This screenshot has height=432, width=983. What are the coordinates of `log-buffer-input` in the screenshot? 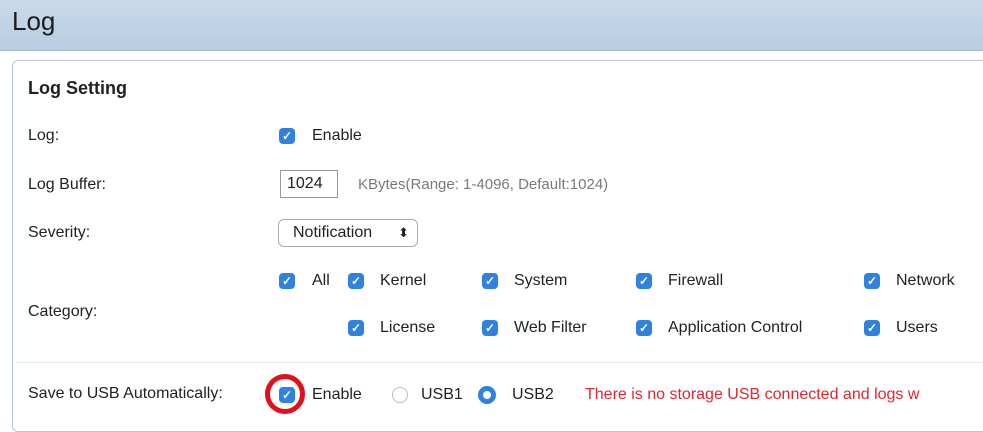 It's located at (309, 184).